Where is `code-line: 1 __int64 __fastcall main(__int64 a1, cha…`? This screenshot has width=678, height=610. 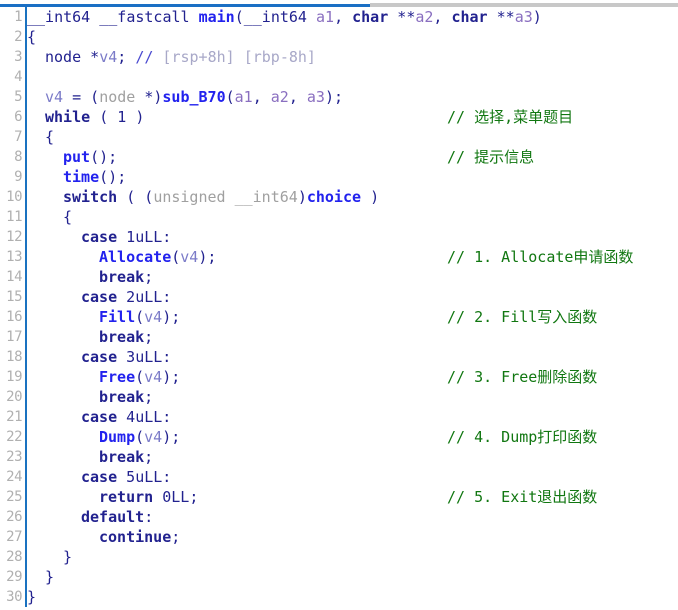 code-line: 1 __int64 __fastcall main(__int64 a1, cha… is located at coordinates (339, 17).